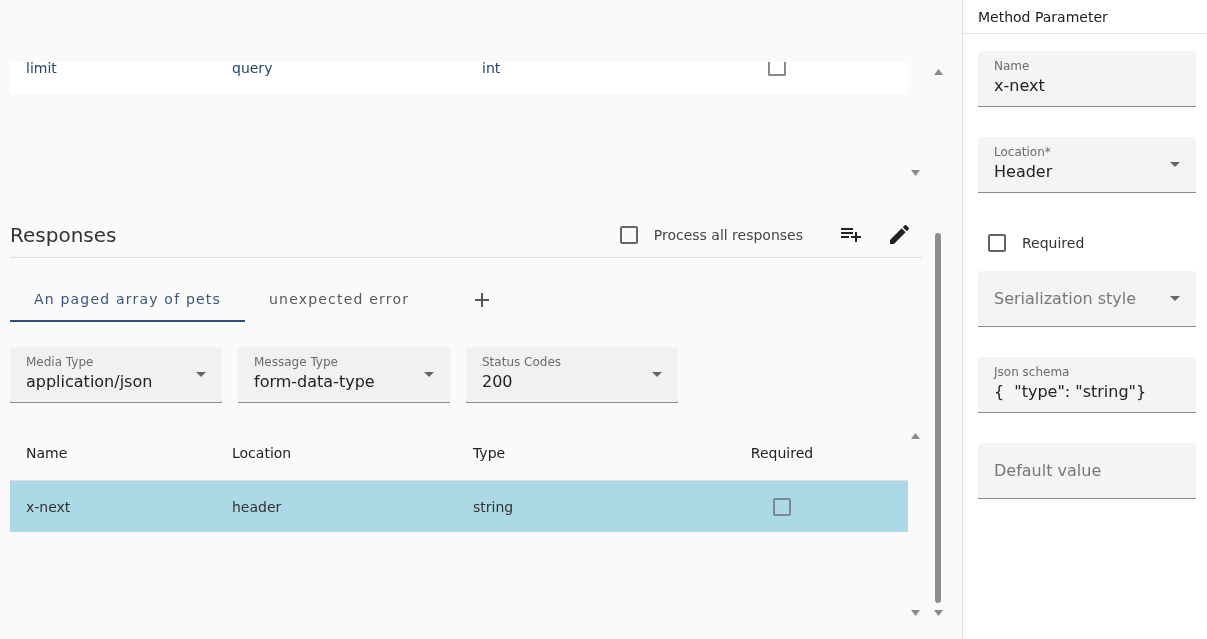 Image resolution: width=1207 pixels, height=639 pixels. What do you see at coordinates (1024, 172) in the screenshot?
I see `field-value: Header` at bounding box center [1024, 172].